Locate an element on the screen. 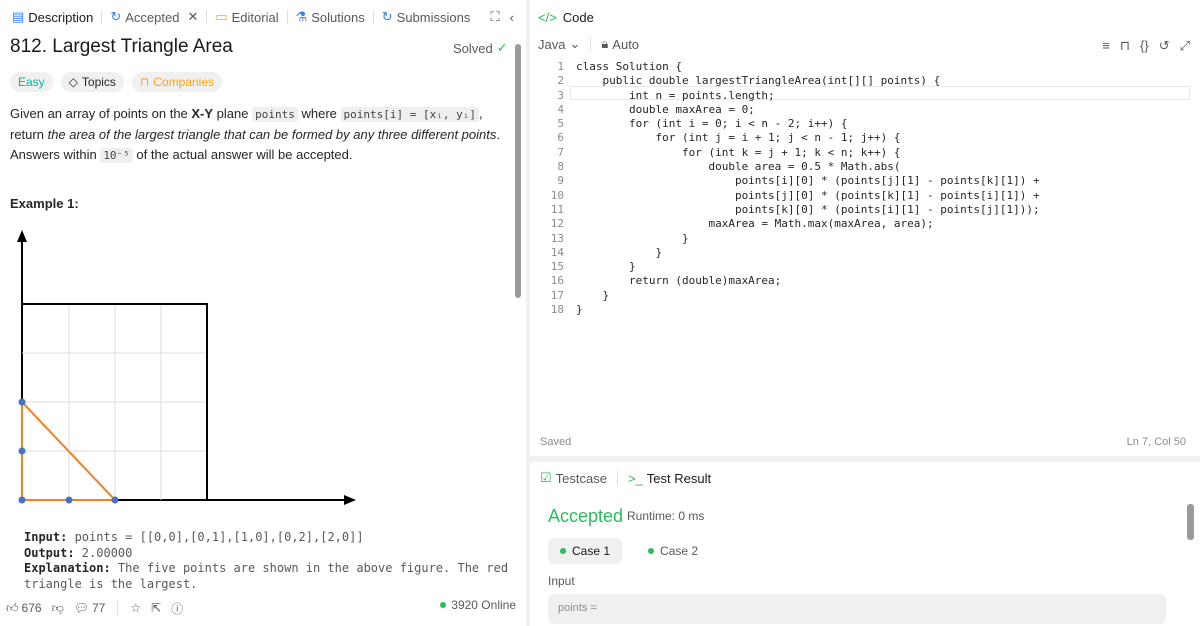  y-axis-arrow is located at coordinates (22, 236).